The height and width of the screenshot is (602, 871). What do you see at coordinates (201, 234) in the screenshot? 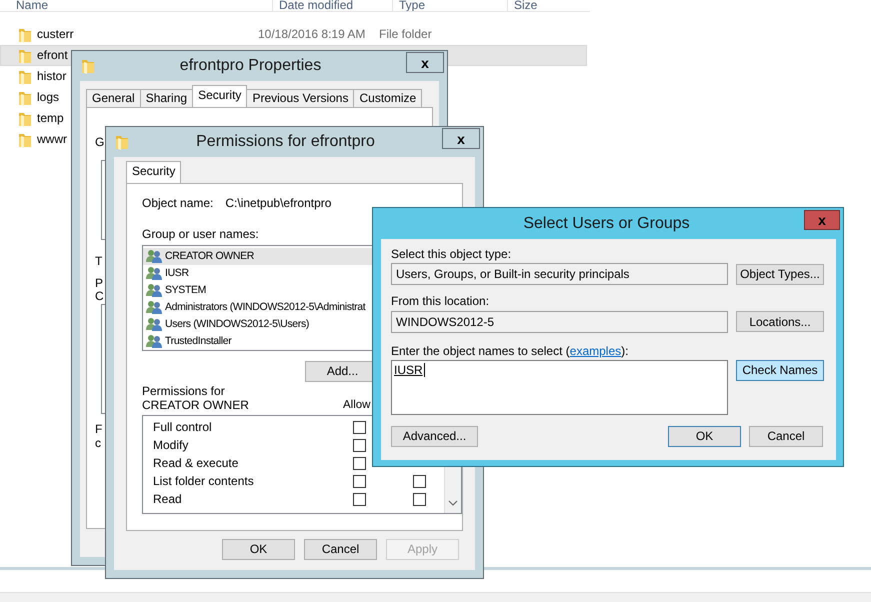
I see `field-label: Group or user names:` at bounding box center [201, 234].